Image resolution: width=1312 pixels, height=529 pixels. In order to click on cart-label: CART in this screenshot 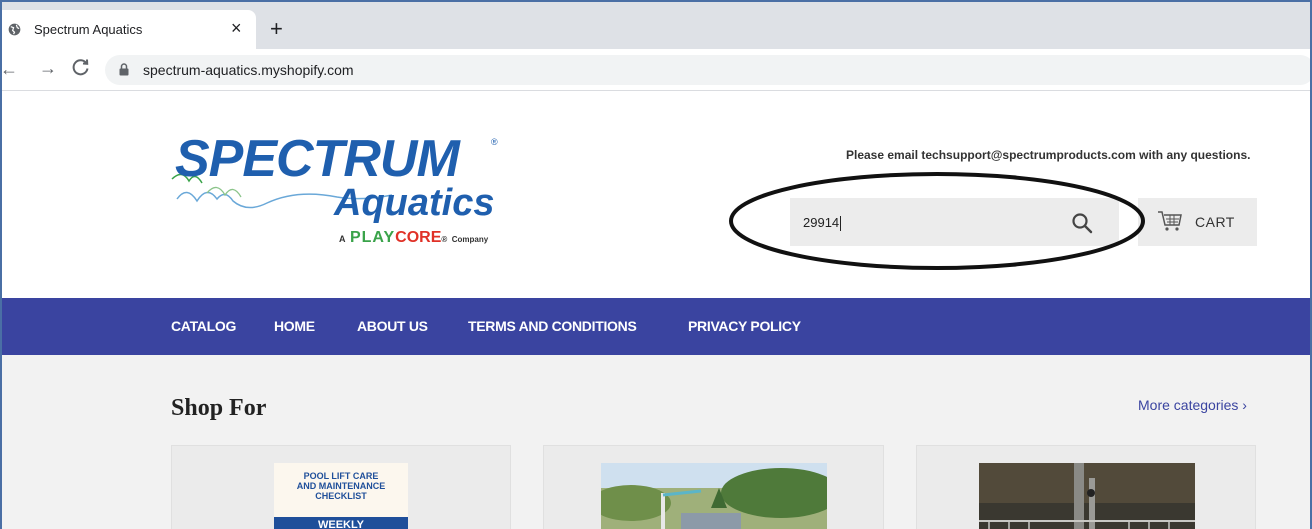, I will do `click(1215, 222)`.